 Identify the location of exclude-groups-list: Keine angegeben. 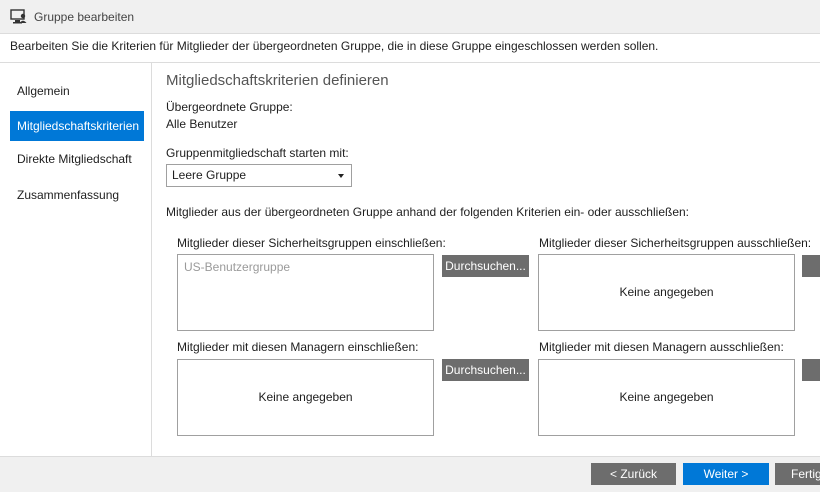
(666, 292).